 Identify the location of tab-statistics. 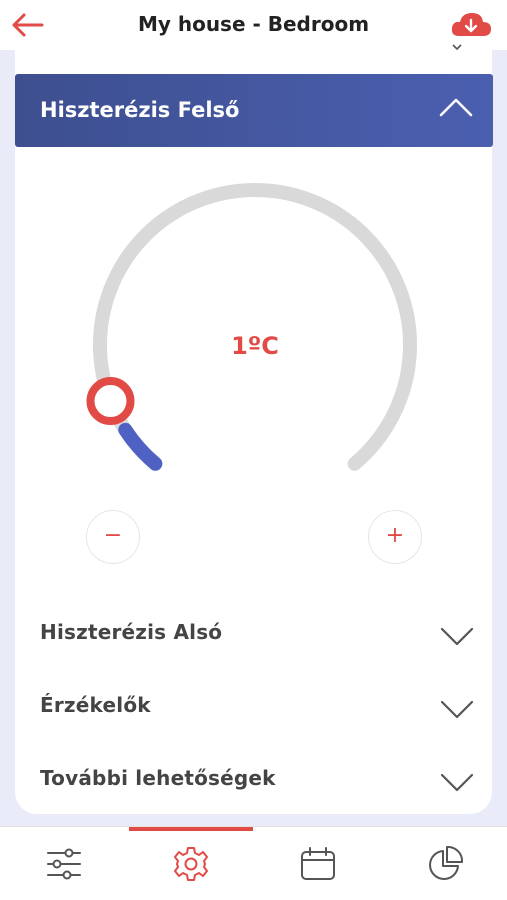
(444, 863).